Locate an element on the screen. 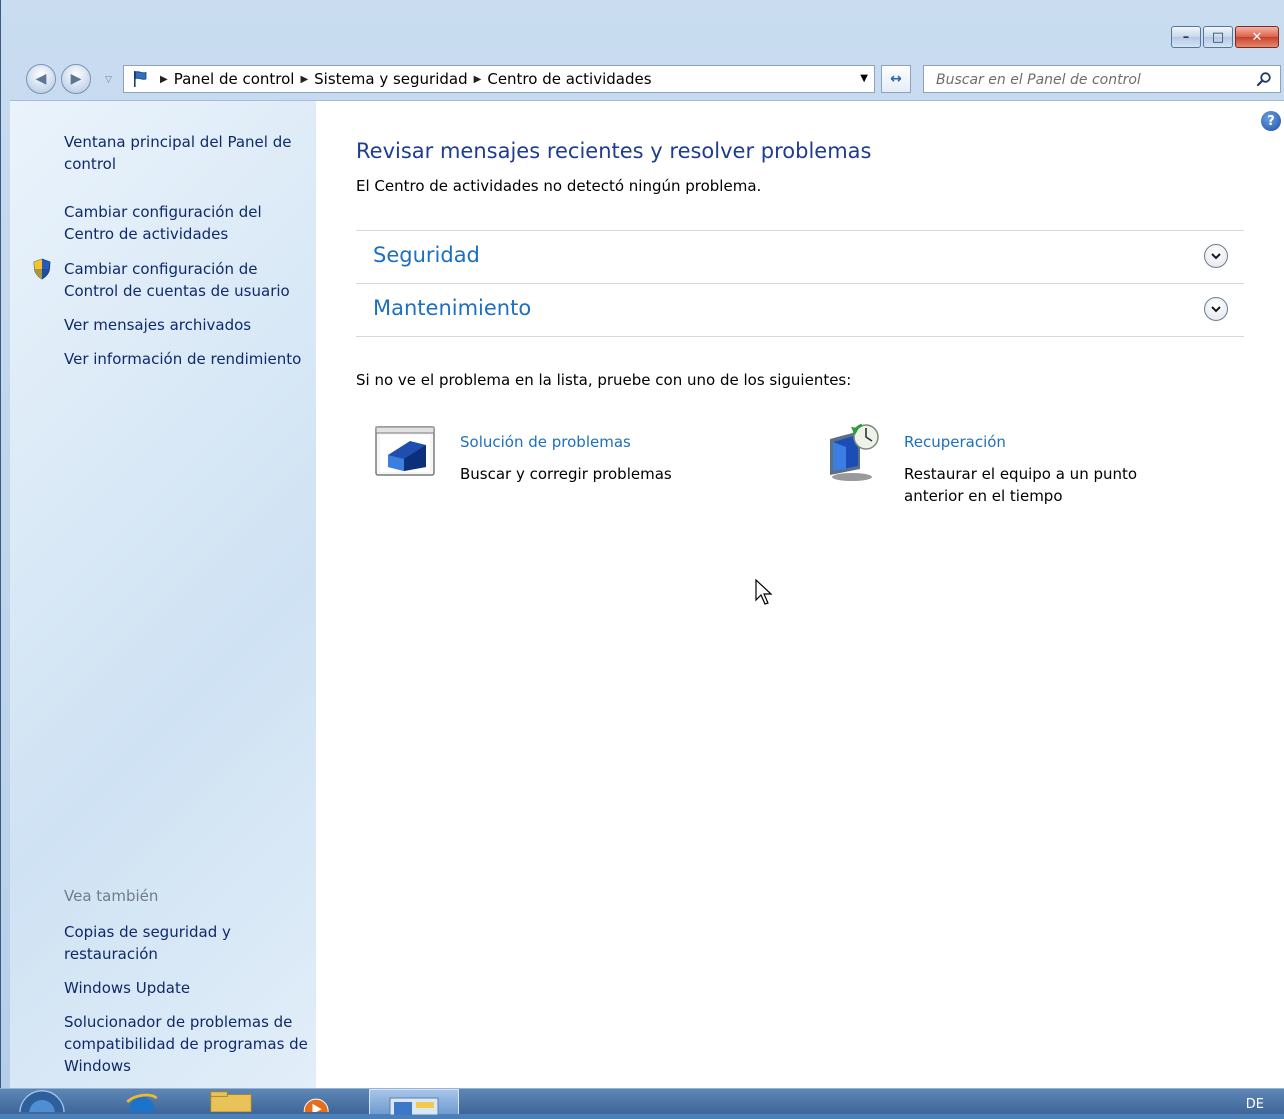  back-arrow-icon: ◀ is located at coordinates (41, 79).